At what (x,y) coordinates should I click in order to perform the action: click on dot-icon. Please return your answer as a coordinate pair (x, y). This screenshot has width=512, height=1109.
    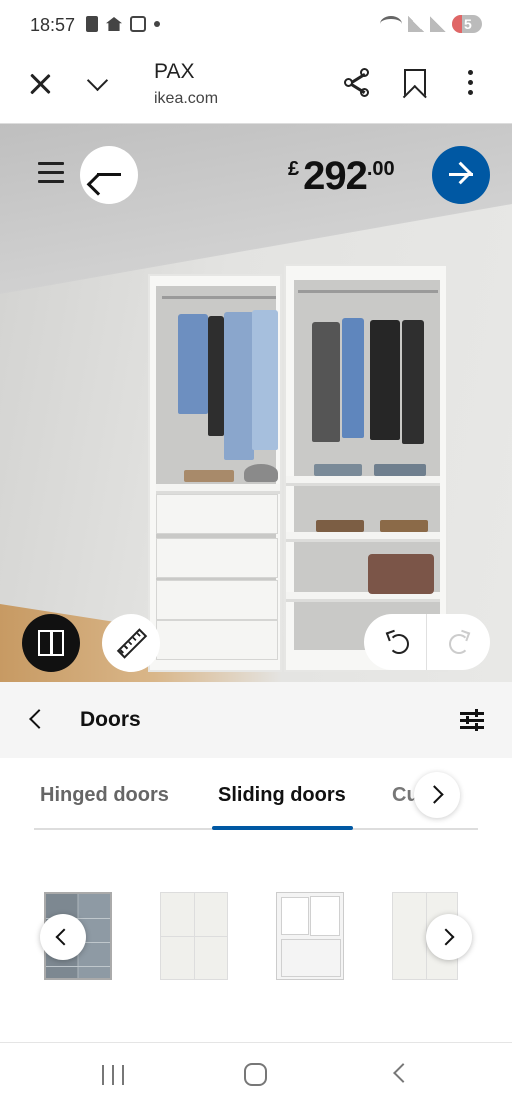
    Looking at the image, I should click on (157, 24).